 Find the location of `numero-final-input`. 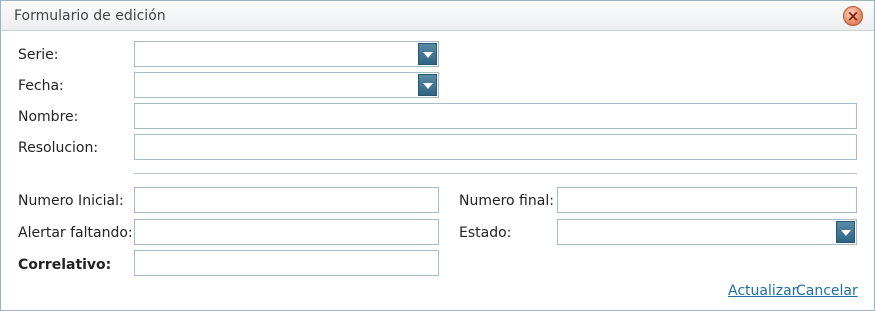

numero-final-input is located at coordinates (707, 200).